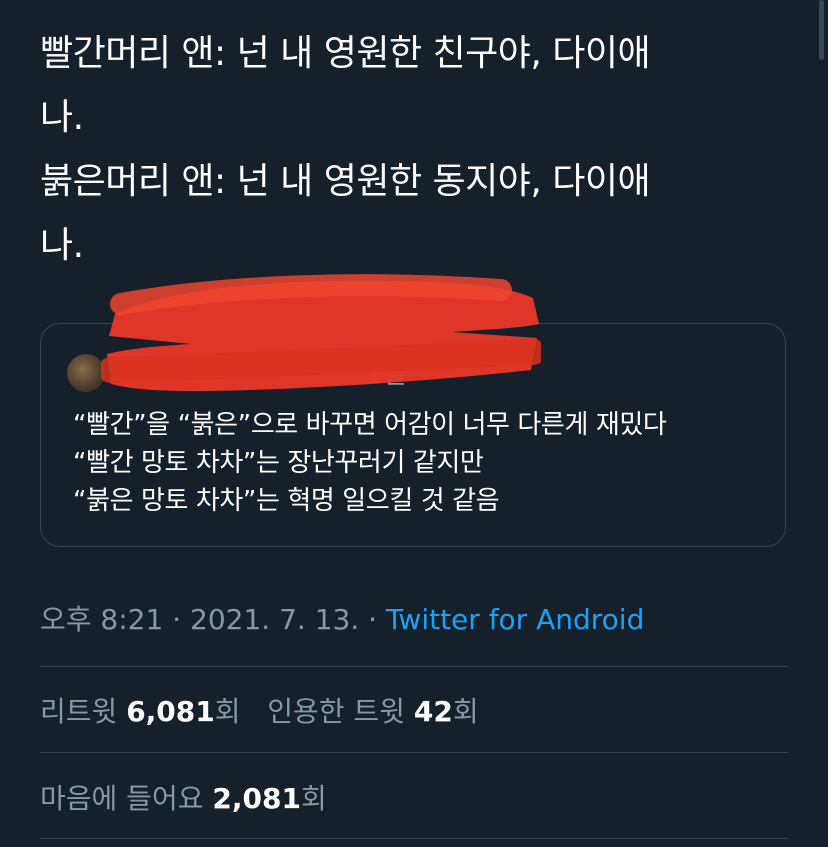 Image resolution: width=828 pixels, height=847 pixels. Describe the element at coordinates (370, 425) in the screenshot. I see `quoted-tweet-line: “빨간”을 “붉은”으로 바꾸면 어감이 너무 다른게 재밌다` at that location.